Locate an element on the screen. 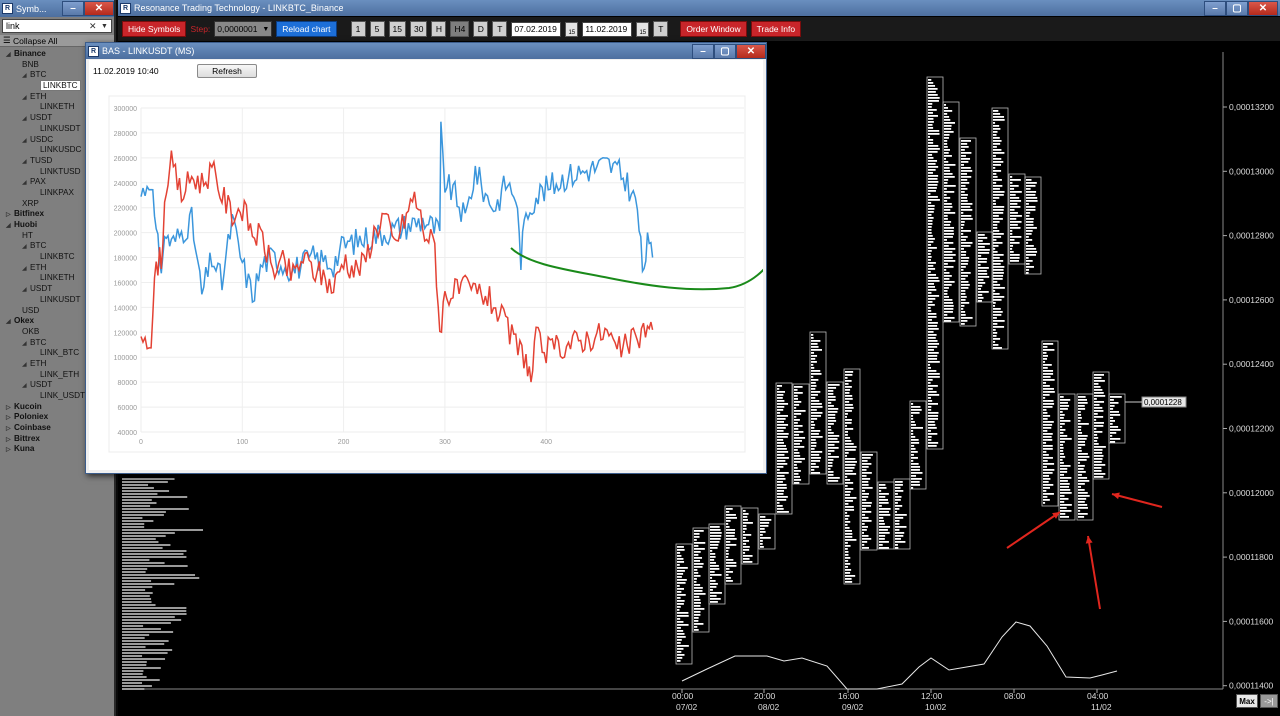 This screenshot has height=716, width=1280. scroll-to-end-button: ->| is located at coordinates (1269, 701).